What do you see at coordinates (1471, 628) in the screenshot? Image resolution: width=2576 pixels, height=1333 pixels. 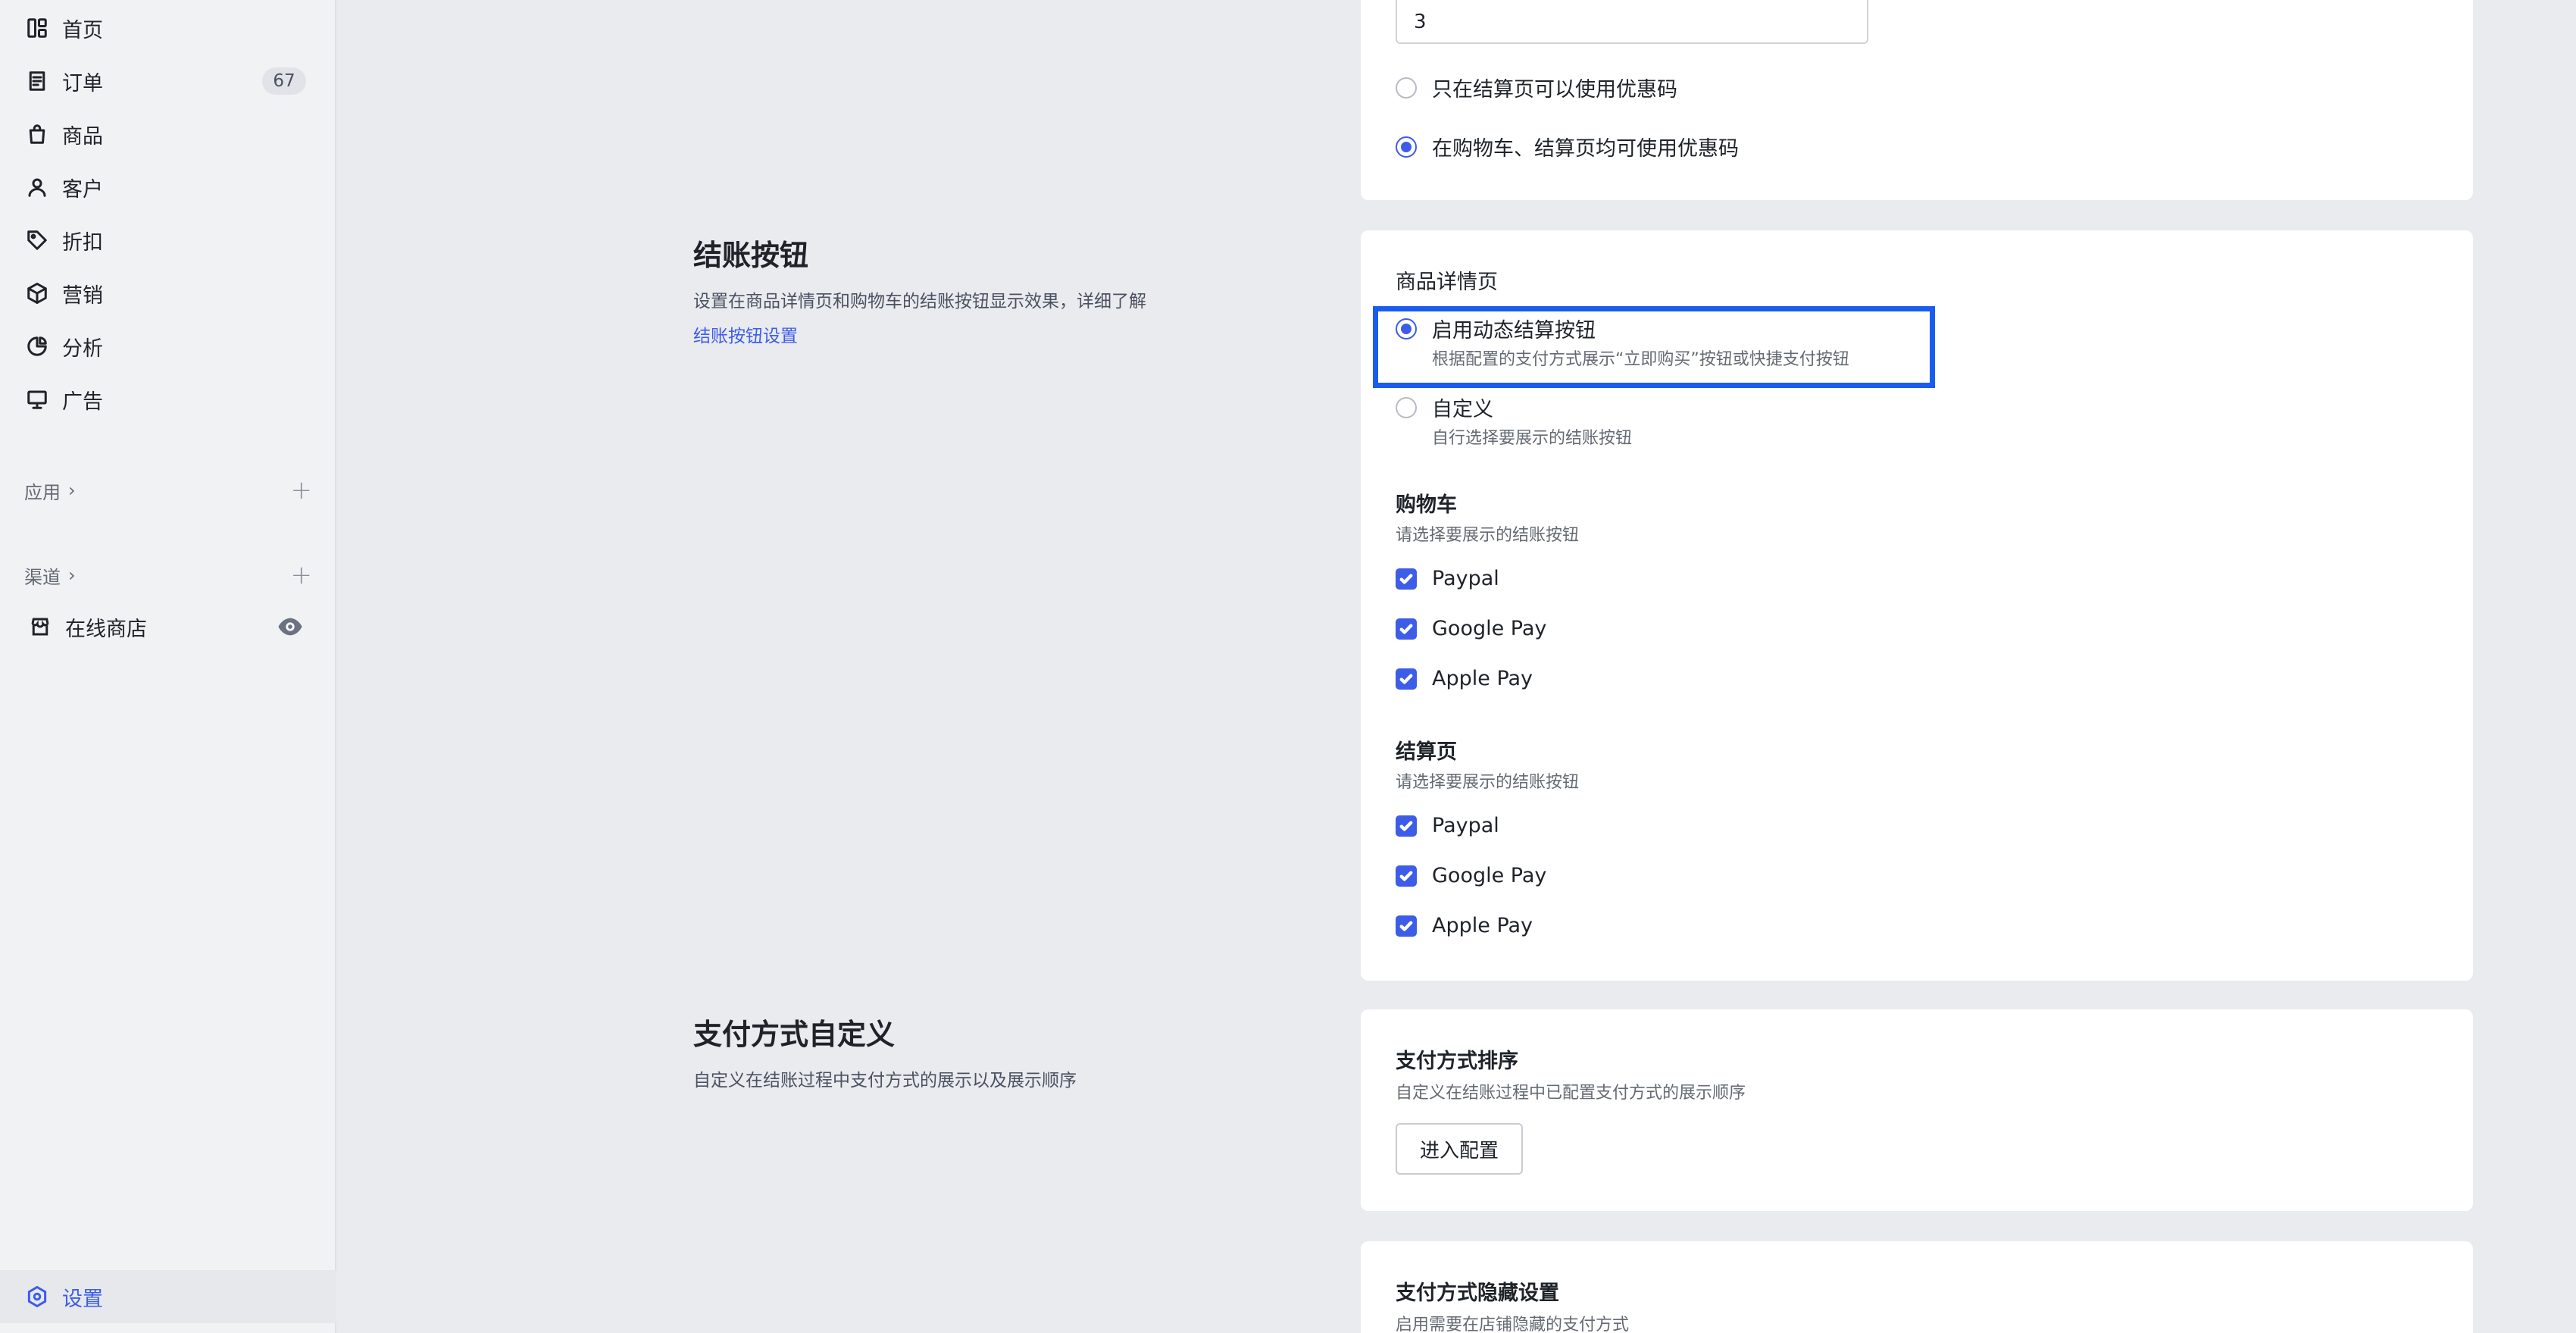 I see `cart-option-google-pay: Google Pay` at bounding box center [1471, 628].